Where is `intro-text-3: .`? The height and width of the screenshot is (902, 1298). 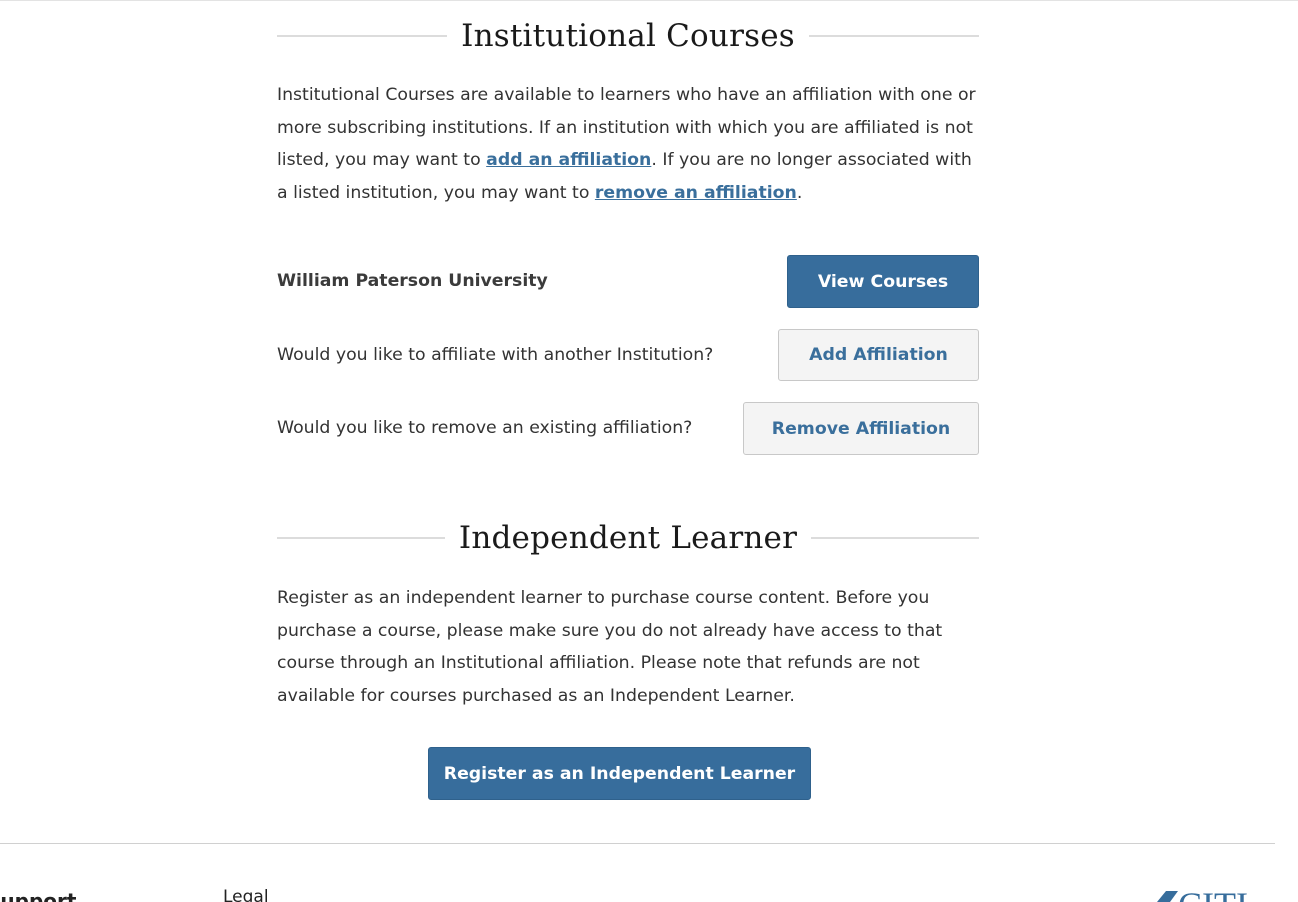
intro-text-3: . is located at coordinates (799, 193).